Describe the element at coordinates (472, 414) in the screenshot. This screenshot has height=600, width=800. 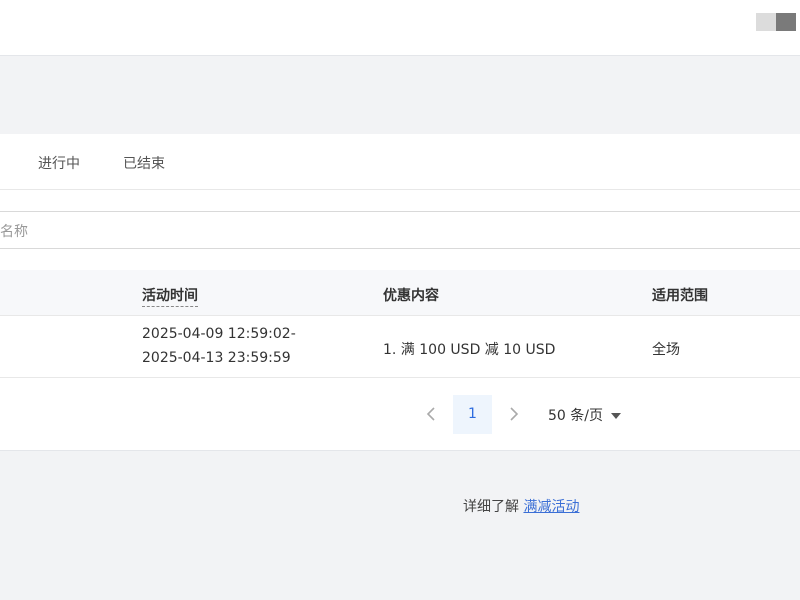
I see `page-number-button: 1` at that location.